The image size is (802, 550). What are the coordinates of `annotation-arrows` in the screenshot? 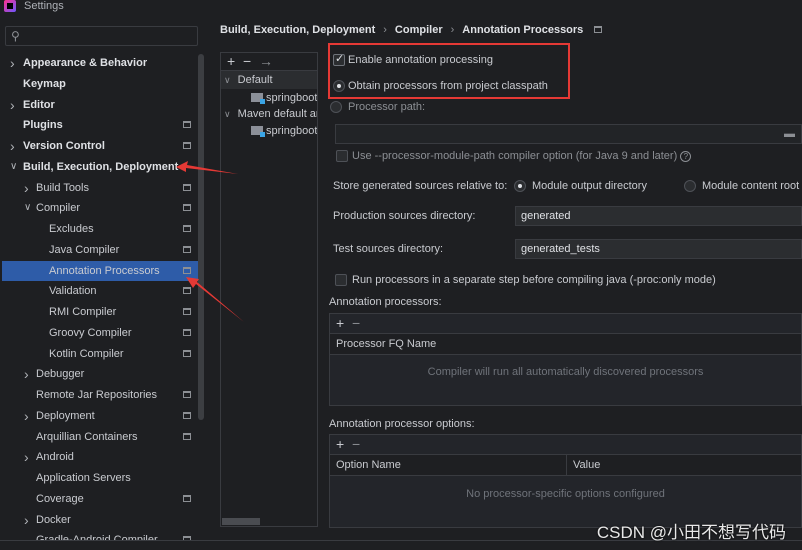 It's located at (210, 241).